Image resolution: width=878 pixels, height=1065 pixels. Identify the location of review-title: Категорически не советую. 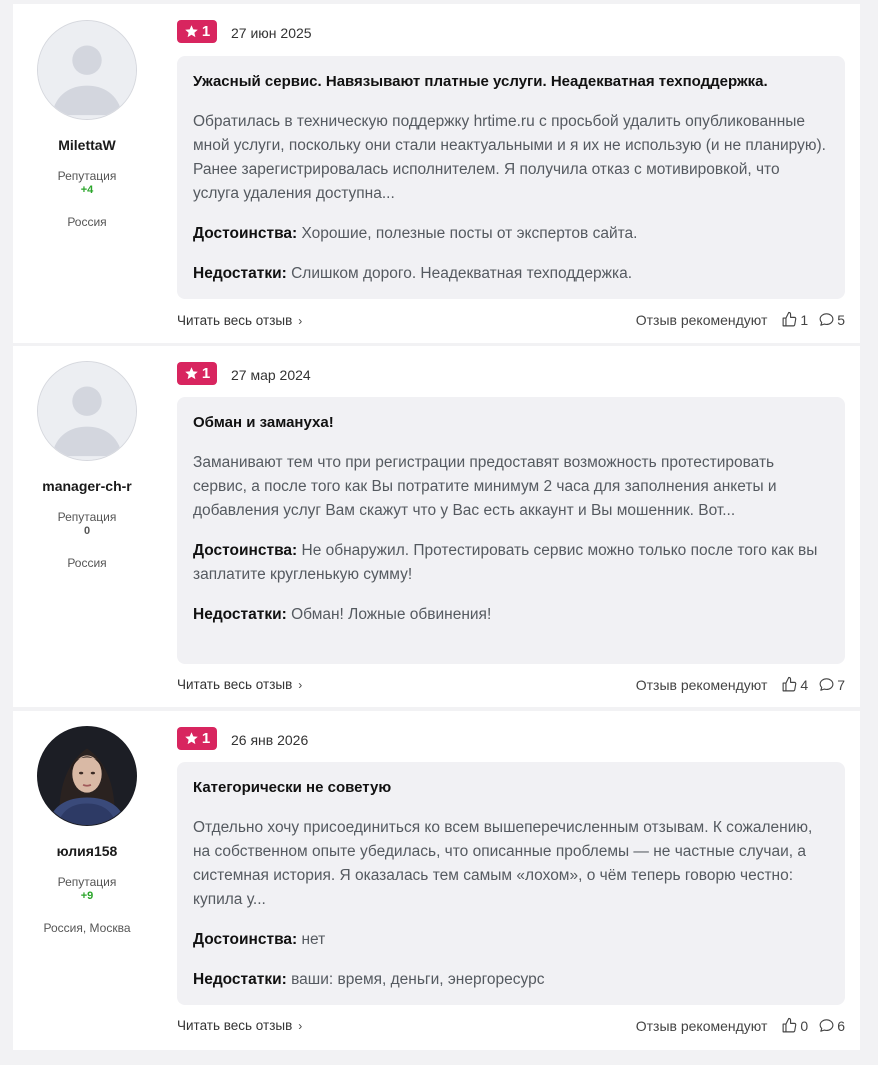
(511, 788).